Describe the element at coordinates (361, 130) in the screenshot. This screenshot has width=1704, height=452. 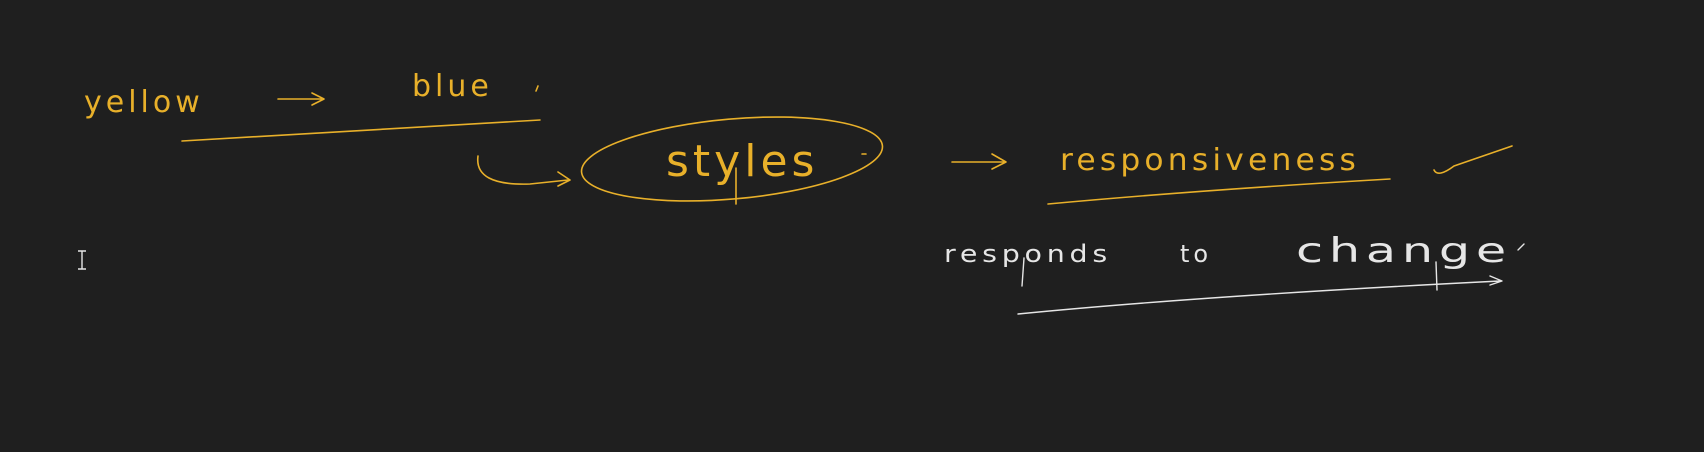
I see `underline-yellow-blue` at that location.